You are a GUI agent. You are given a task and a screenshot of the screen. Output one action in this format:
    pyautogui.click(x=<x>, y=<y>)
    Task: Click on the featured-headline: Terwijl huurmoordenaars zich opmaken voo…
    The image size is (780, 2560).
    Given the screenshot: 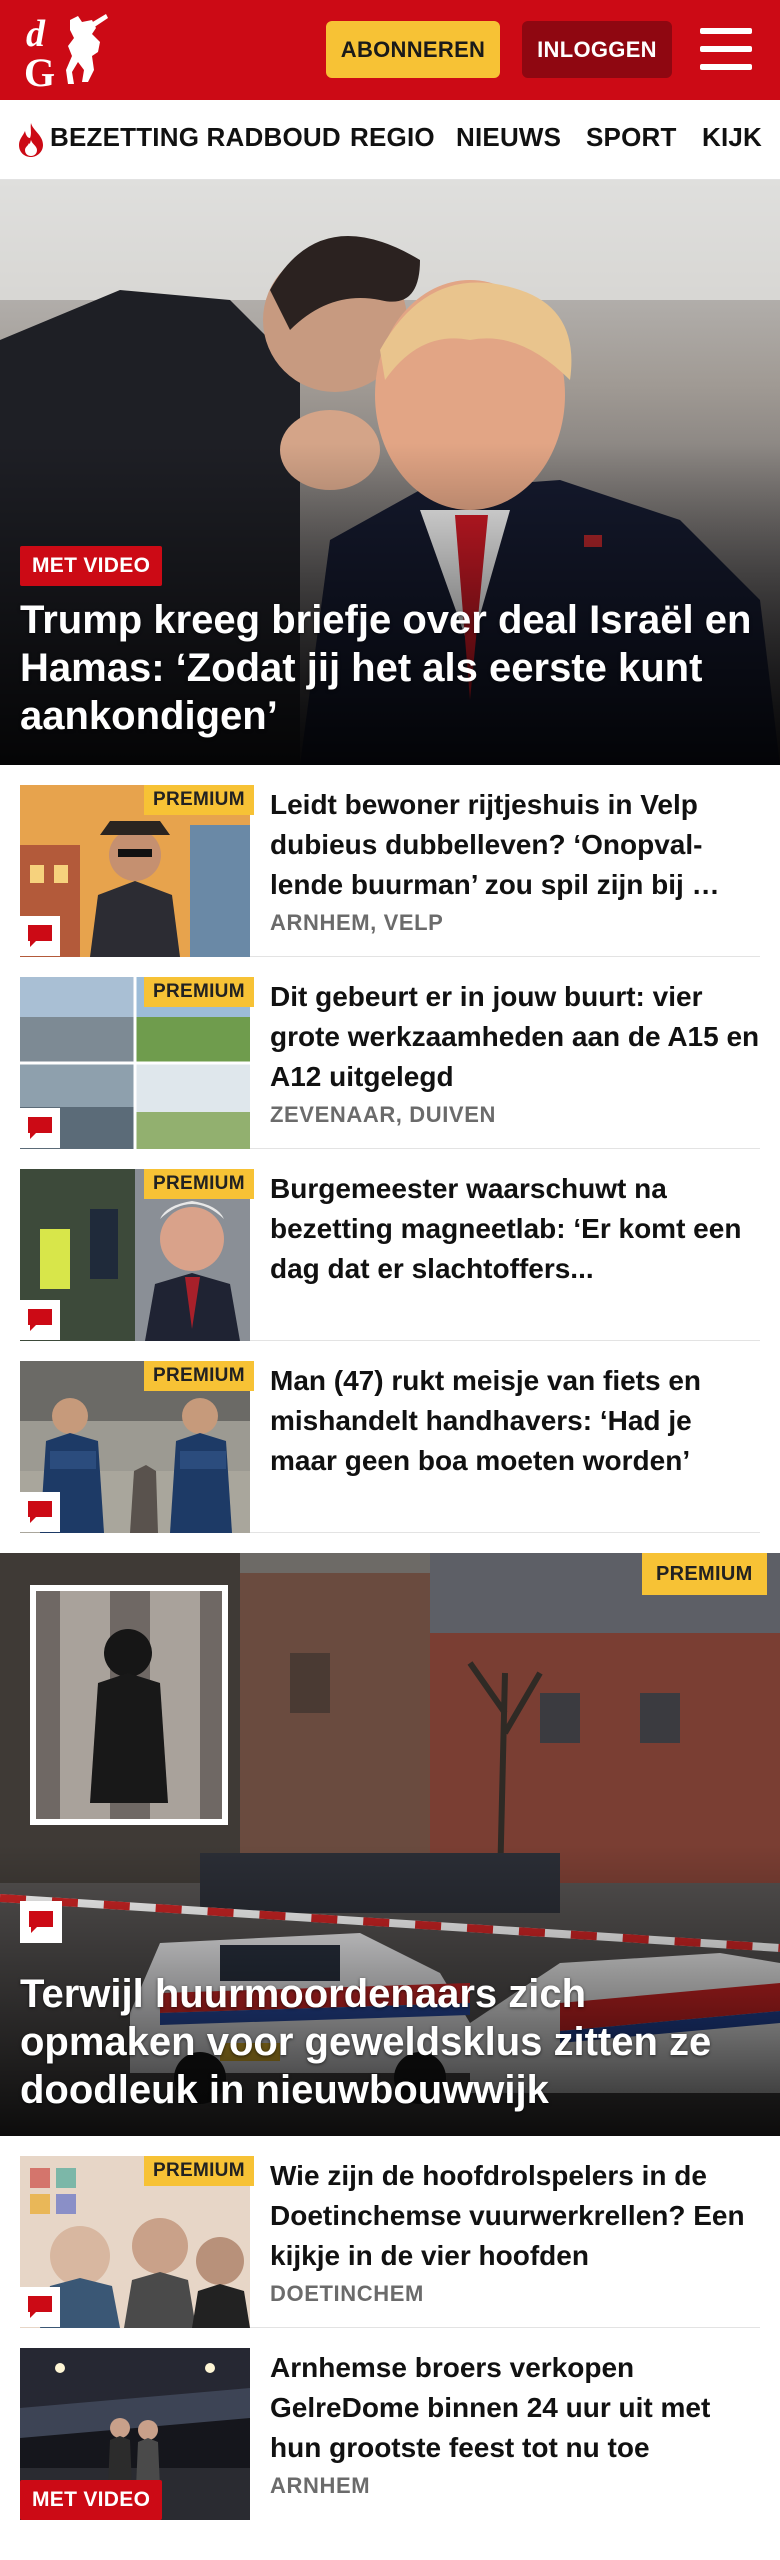 What is the action you would take?
    pyautogui.click(x=390, y=2042)
    